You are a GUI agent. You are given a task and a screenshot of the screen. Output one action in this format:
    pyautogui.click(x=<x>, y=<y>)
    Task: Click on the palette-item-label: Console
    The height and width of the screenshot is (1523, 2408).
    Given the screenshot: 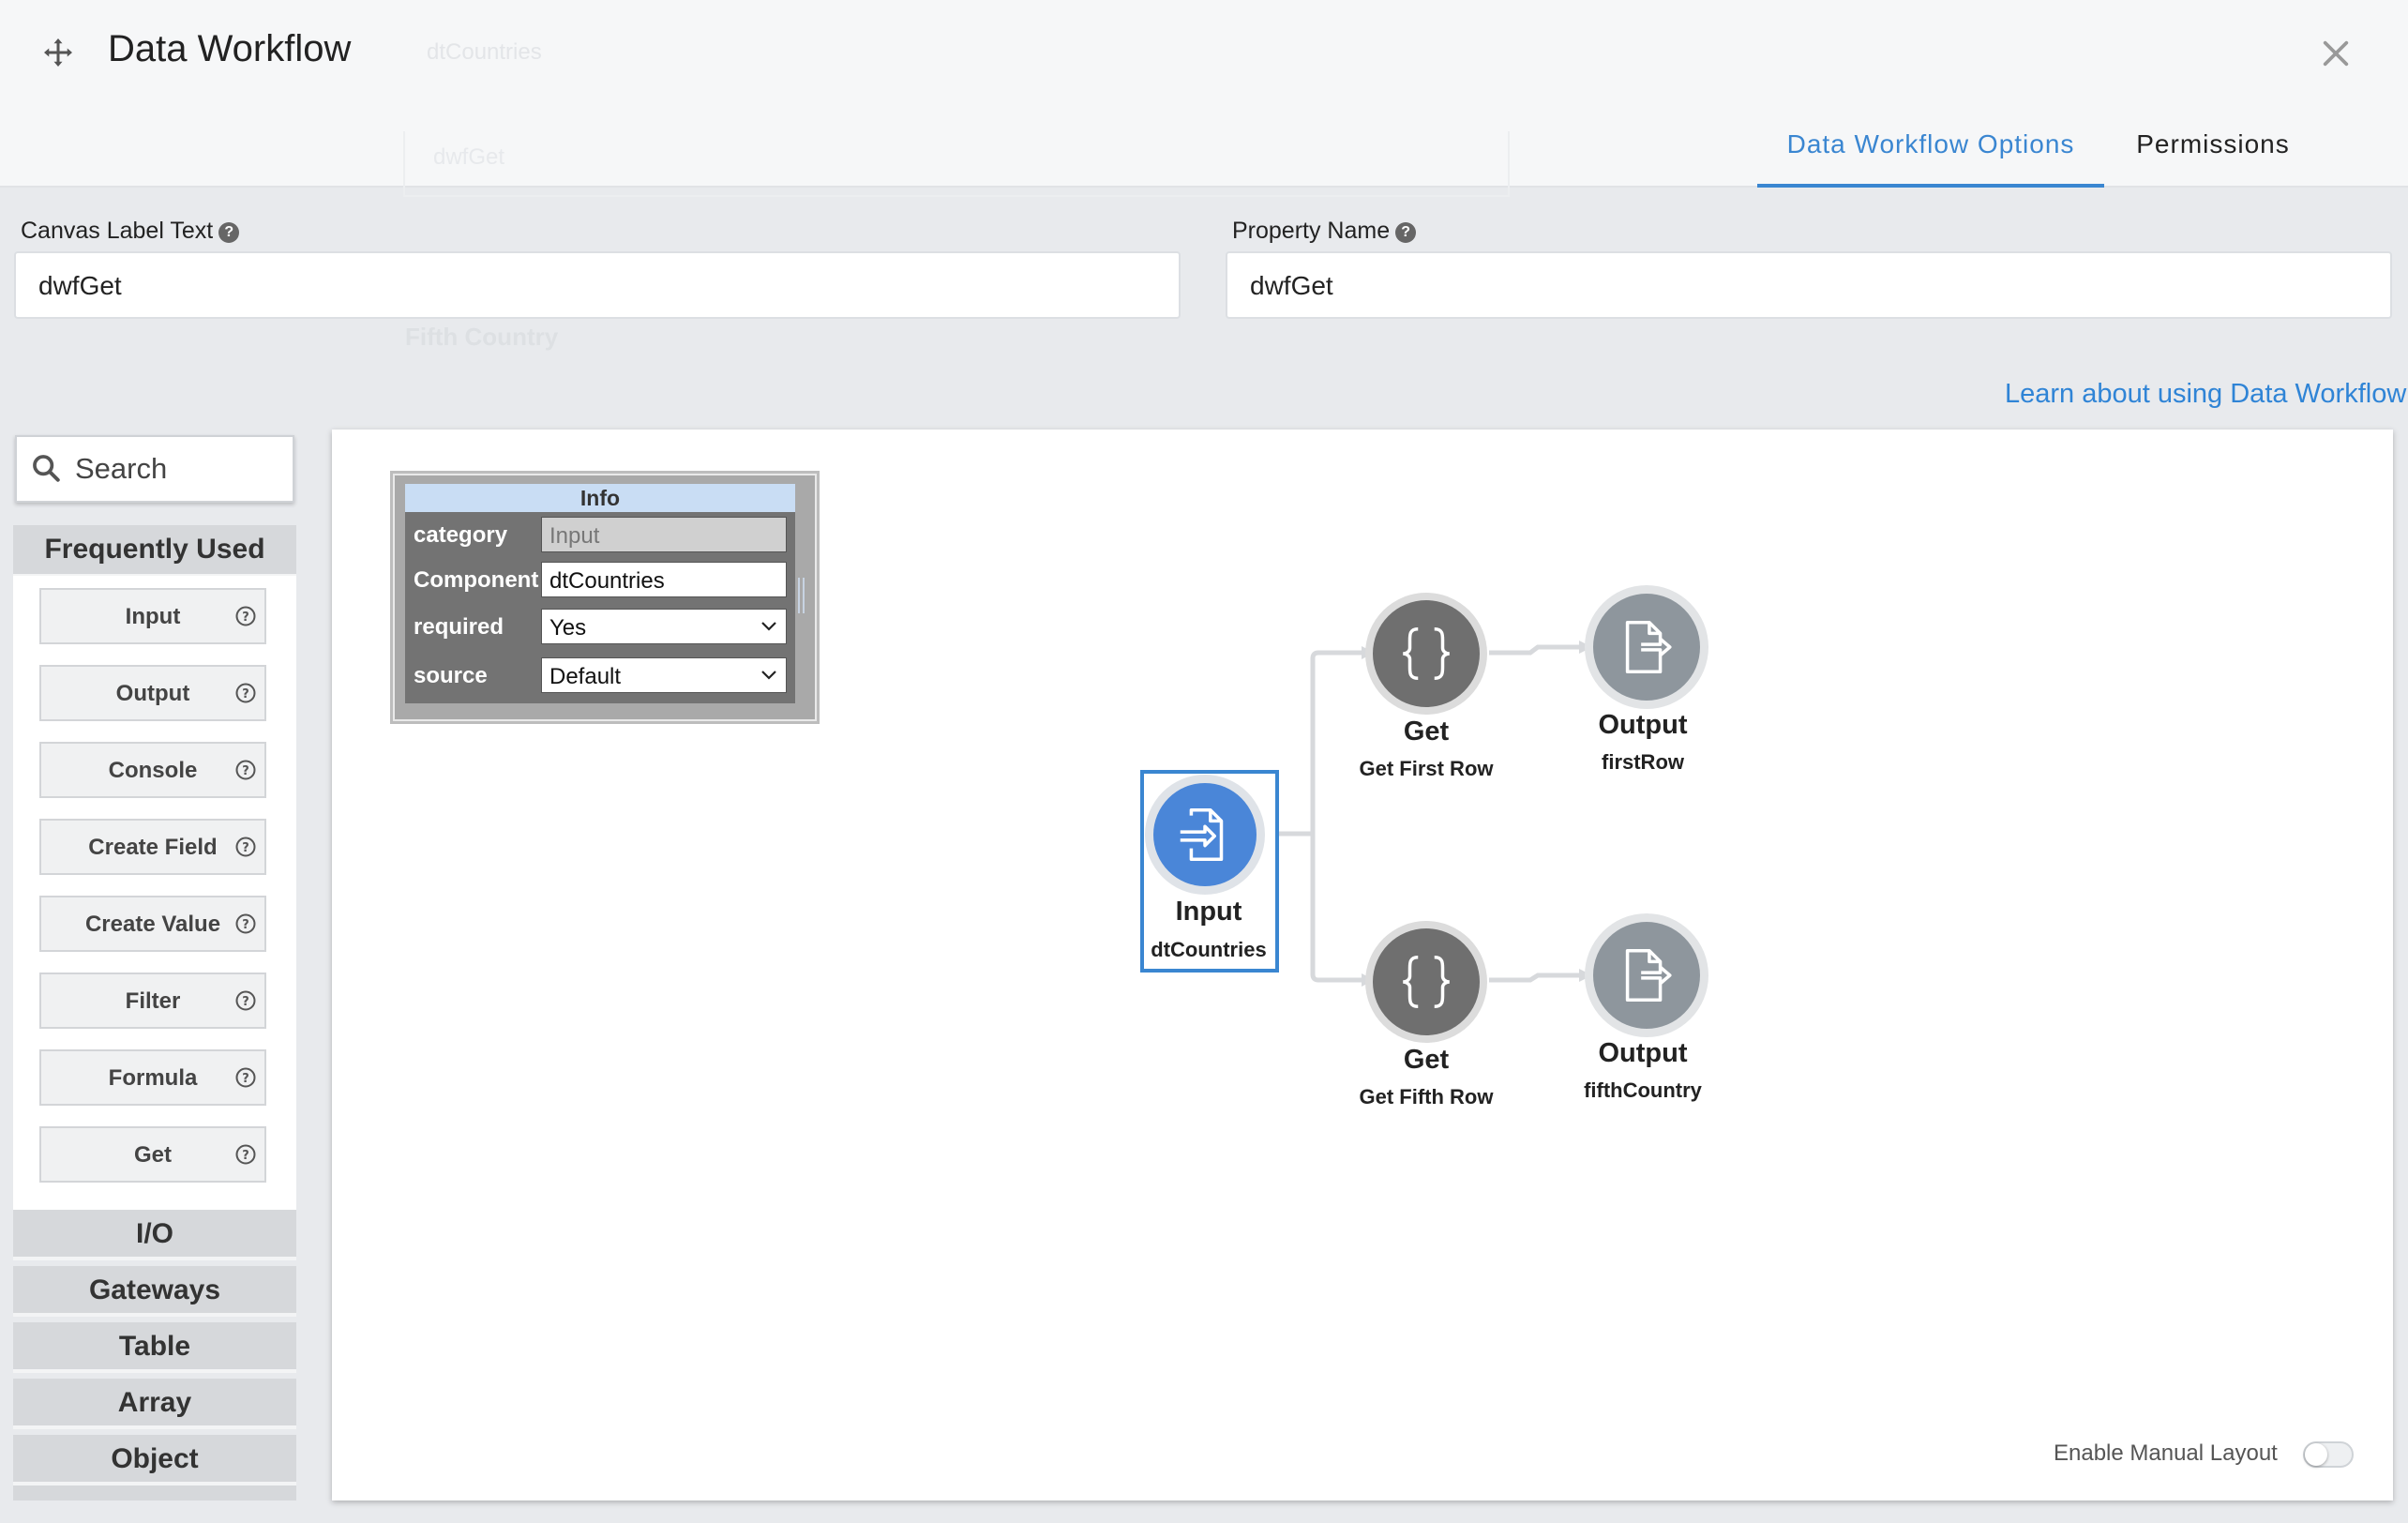 What is the action you would take?
    pyautogui.click(x=153, y=770)
    